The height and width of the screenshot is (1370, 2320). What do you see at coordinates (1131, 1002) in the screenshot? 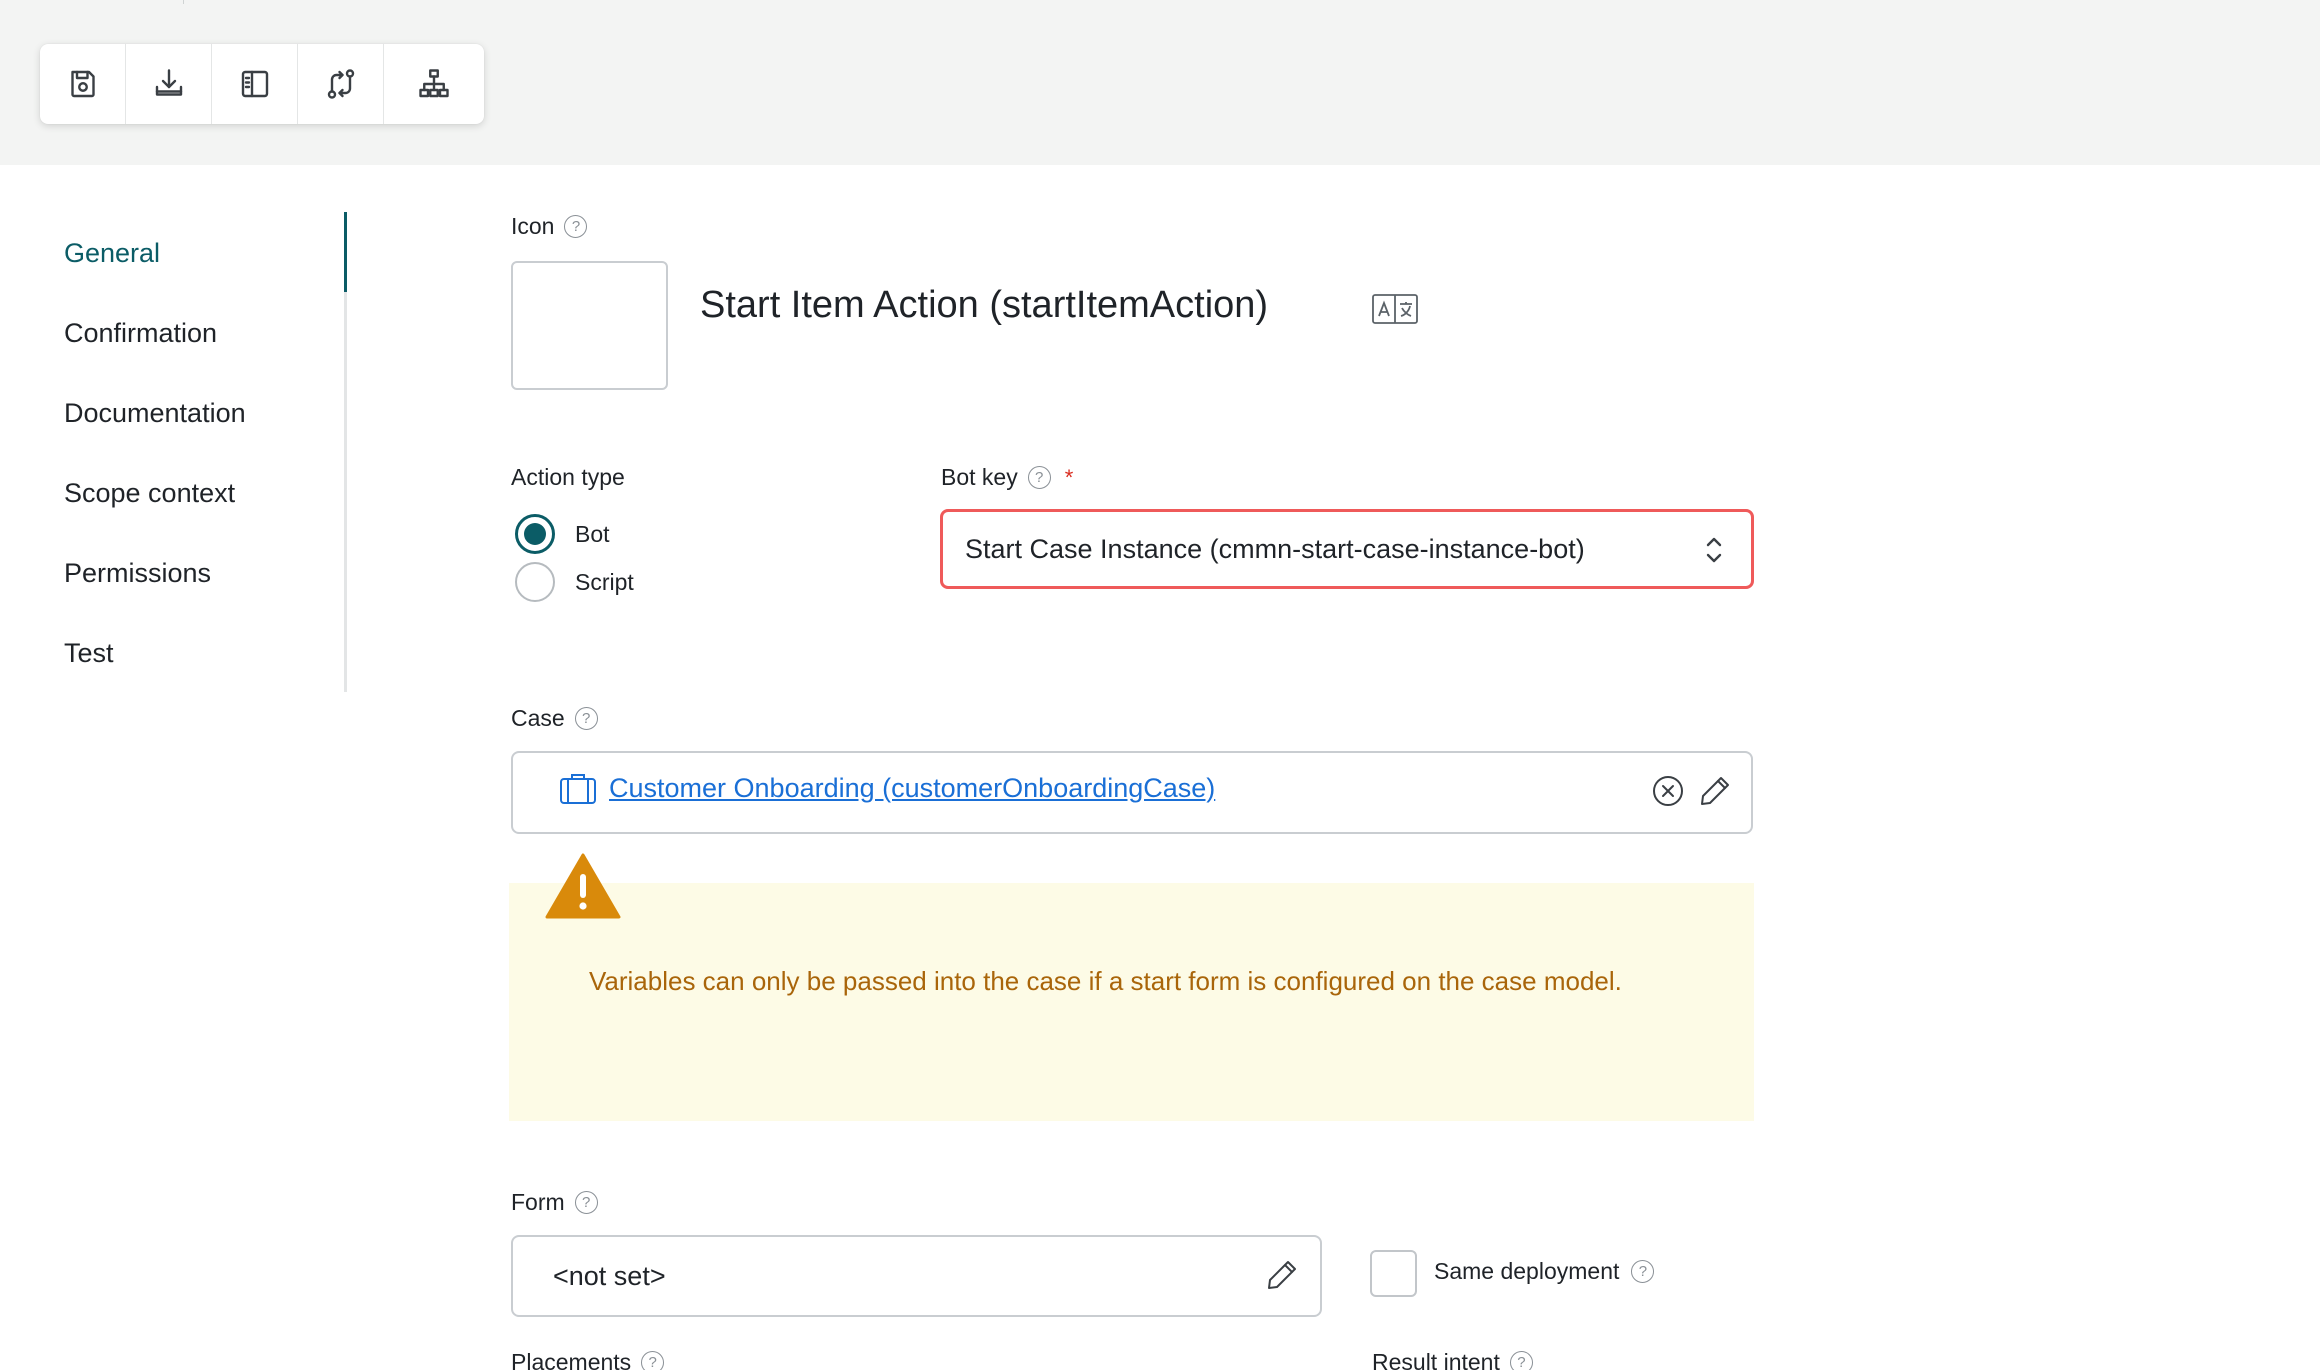
I see `warning-callout` at bounding box center [1131, 1002].